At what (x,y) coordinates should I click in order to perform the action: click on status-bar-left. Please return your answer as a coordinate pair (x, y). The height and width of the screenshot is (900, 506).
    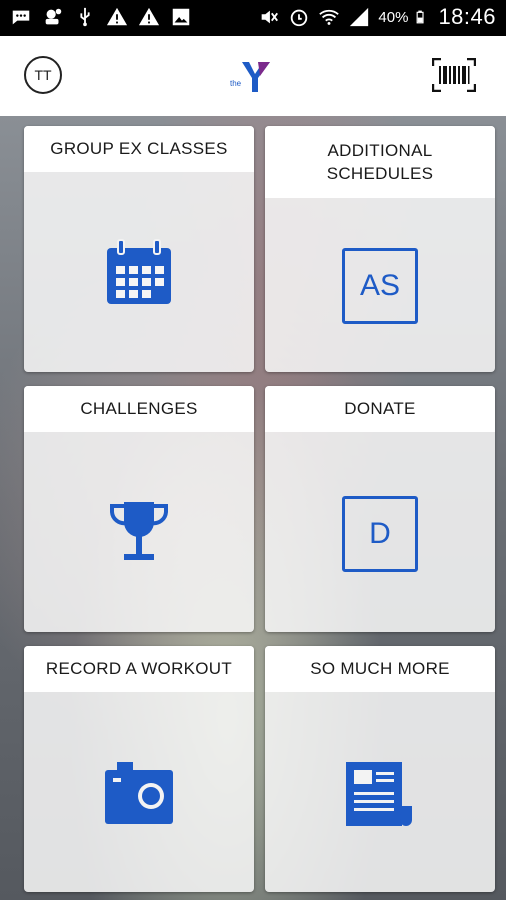
    Looking at the image, I should click on (101, 17).